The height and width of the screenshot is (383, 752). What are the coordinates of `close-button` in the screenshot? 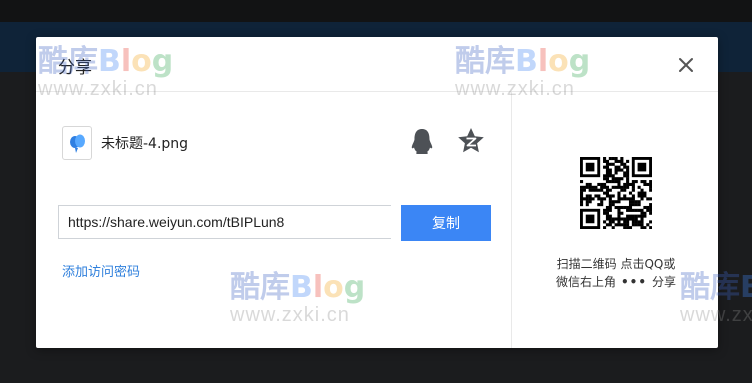 It's located at (686, 65).